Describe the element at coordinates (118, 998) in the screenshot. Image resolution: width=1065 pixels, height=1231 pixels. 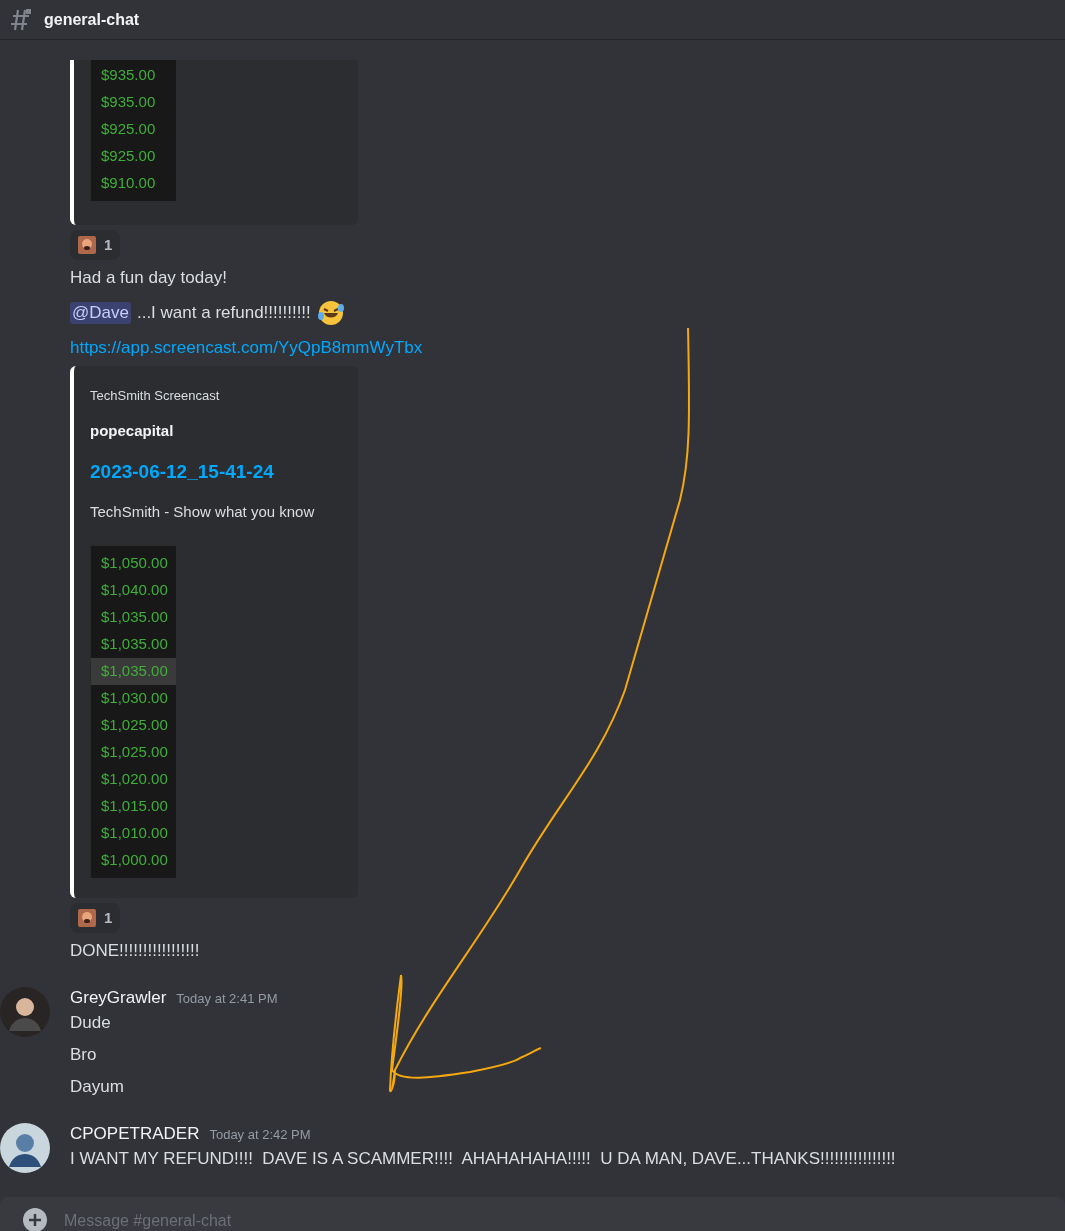
I see `username: GreyGrawler` at that location.